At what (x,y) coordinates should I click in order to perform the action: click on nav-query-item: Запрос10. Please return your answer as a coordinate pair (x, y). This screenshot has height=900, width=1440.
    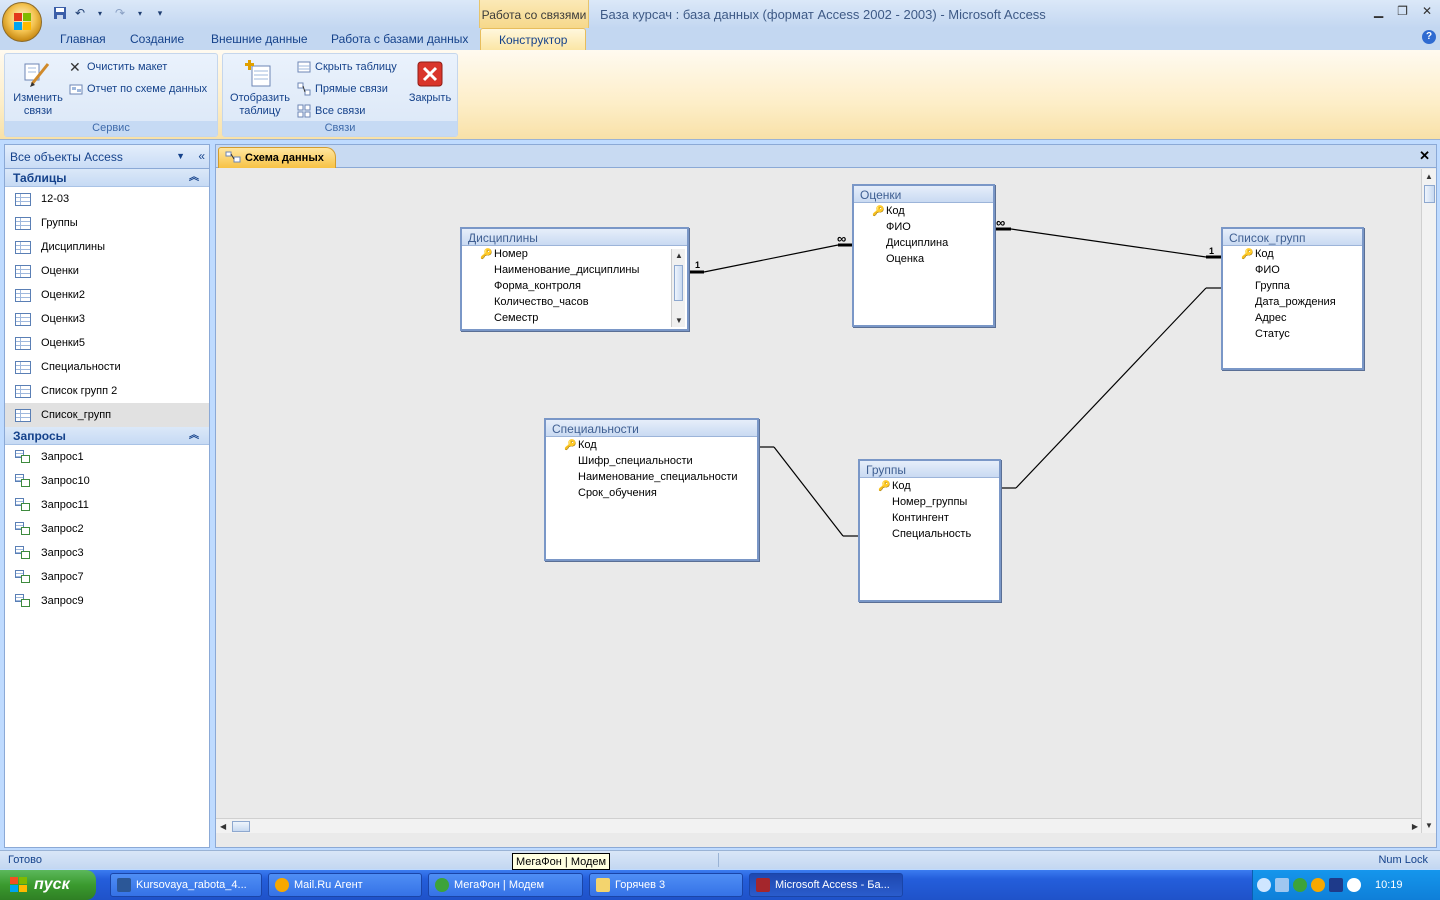
    Looking at the image, I should click on (107, 481).